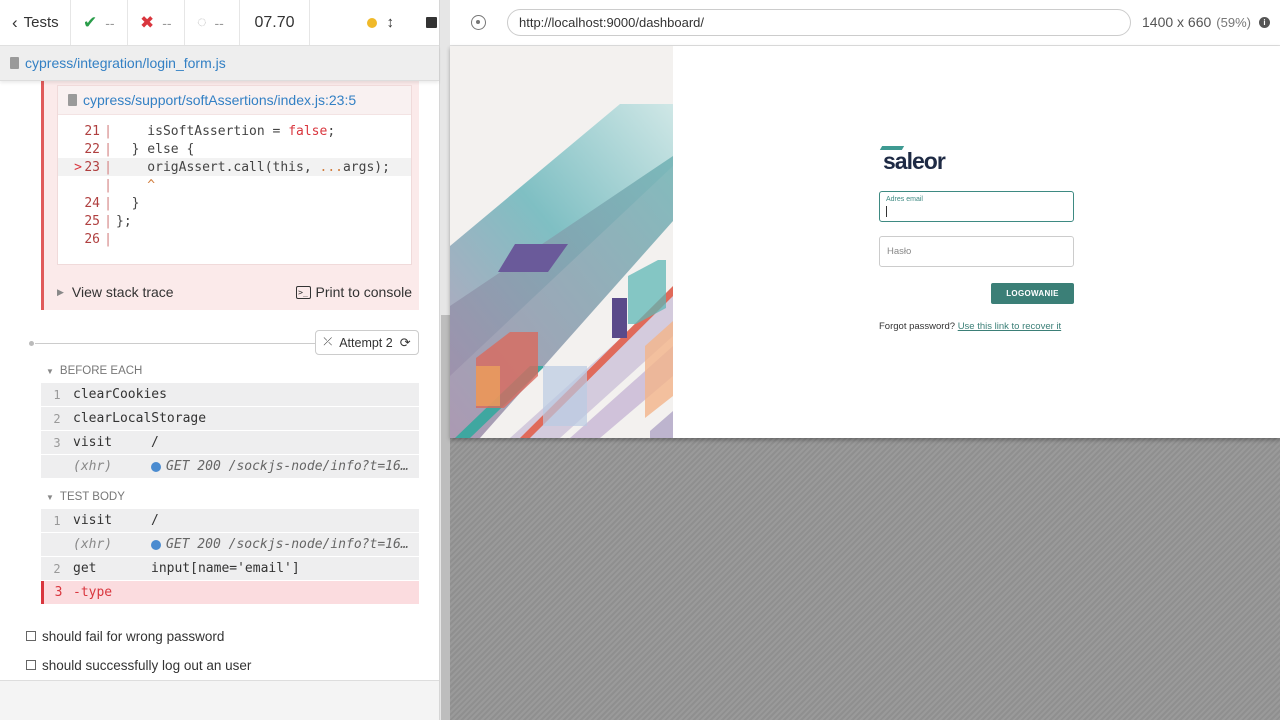  What do you see at coordinates (380, 22) in the screenshot?
I see `run-controls: ↕` at bounding box center [380, 22].